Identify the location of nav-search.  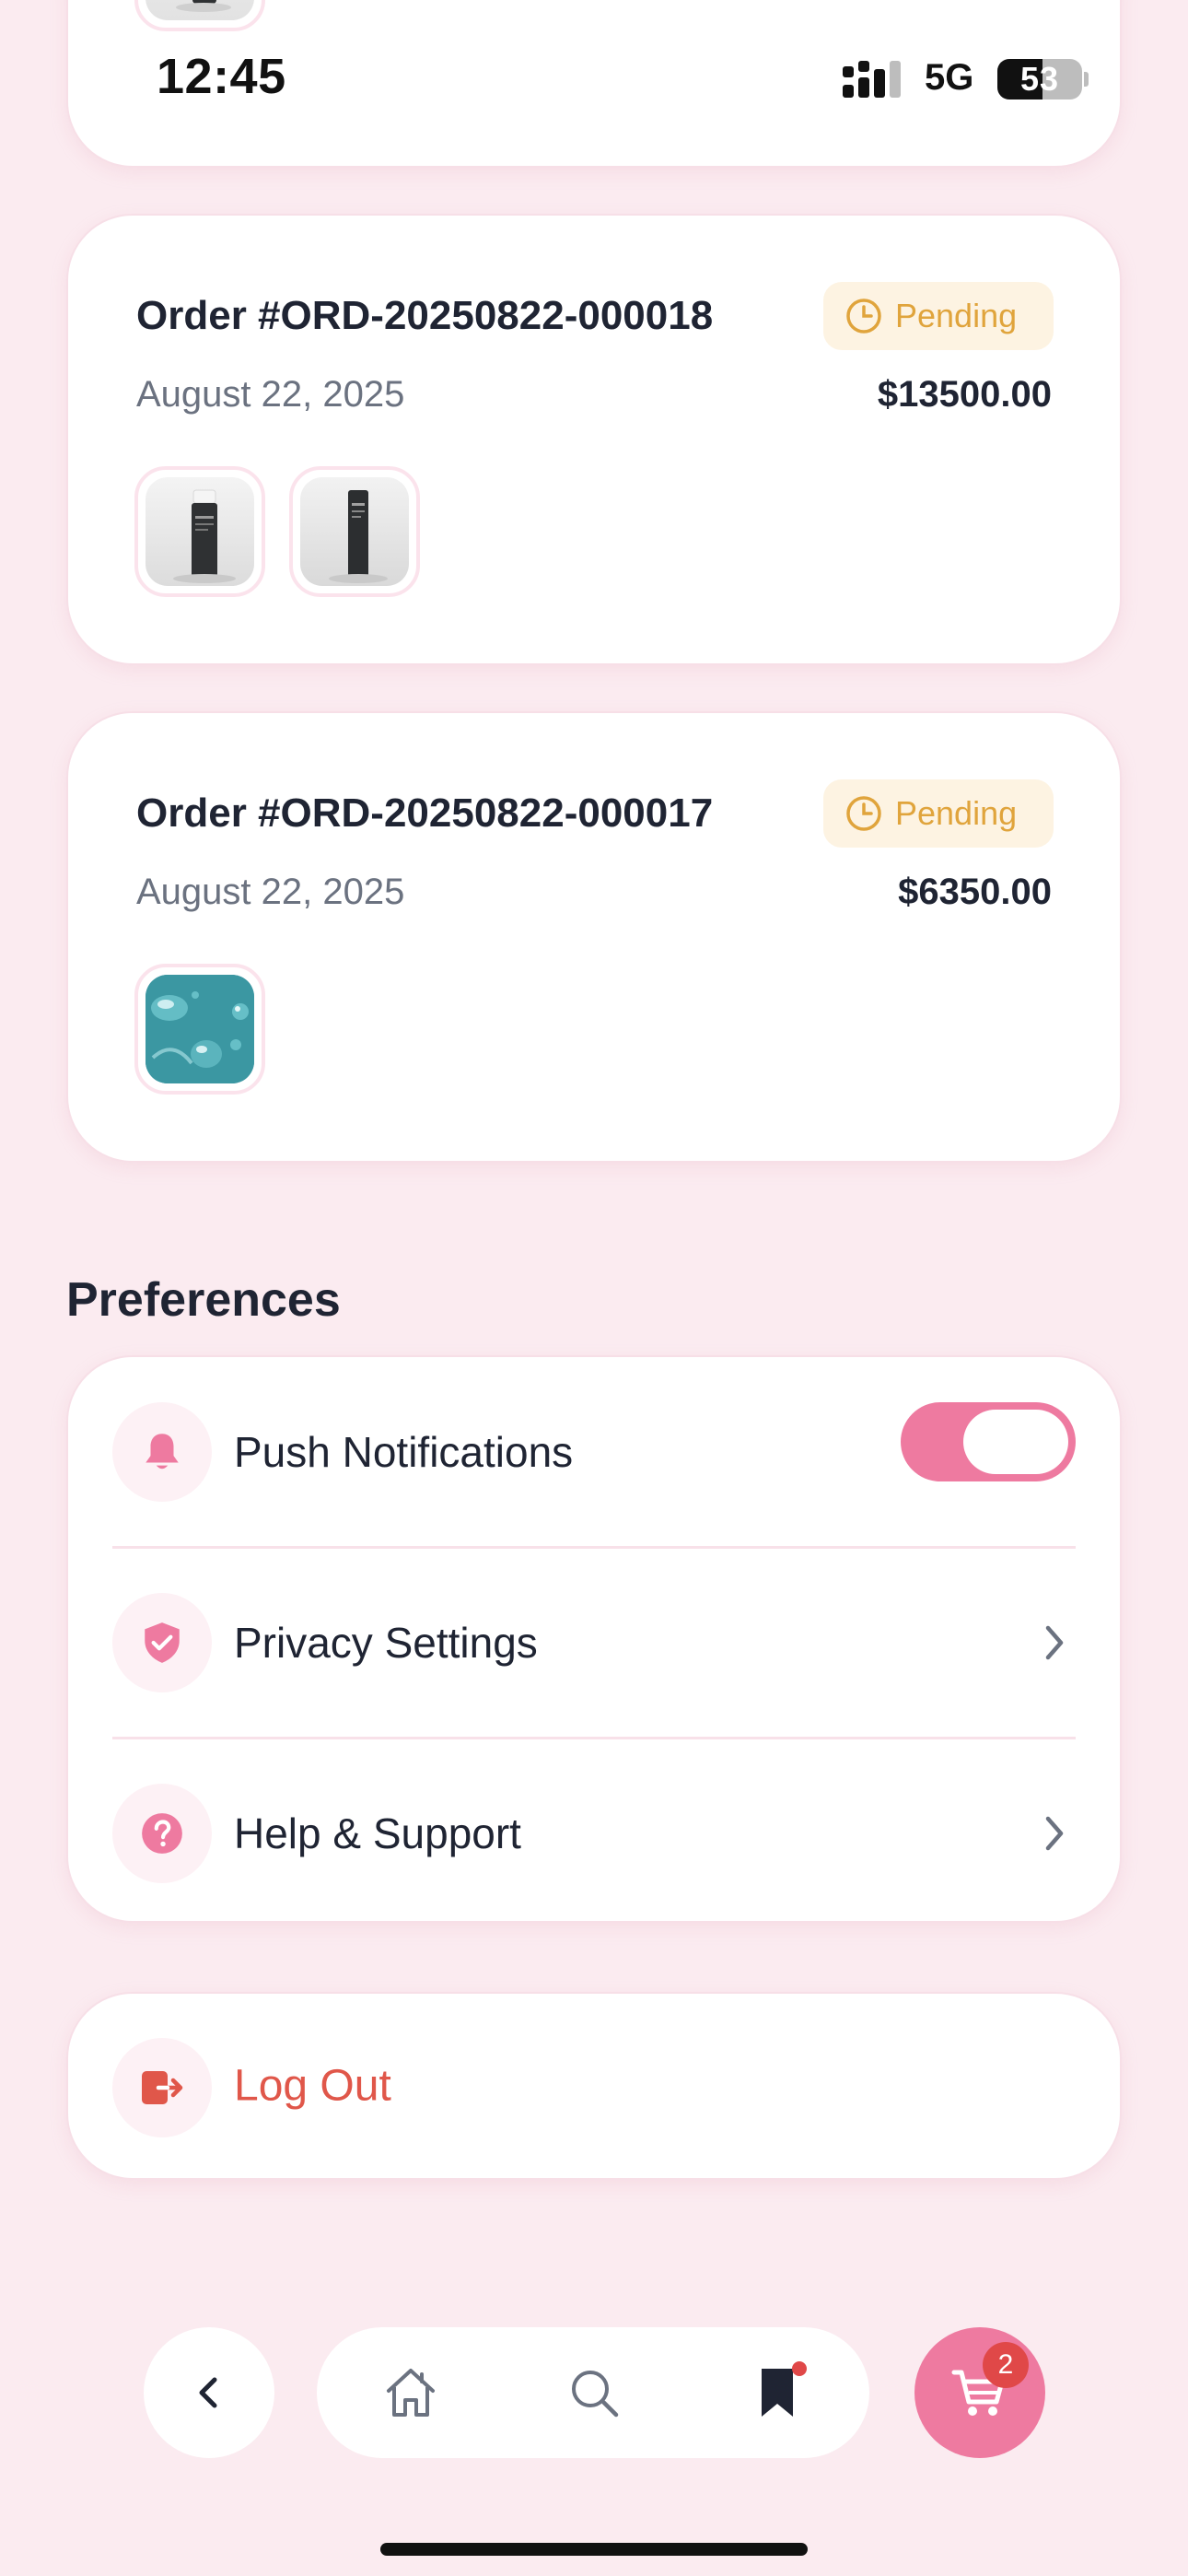
(594, 2393).